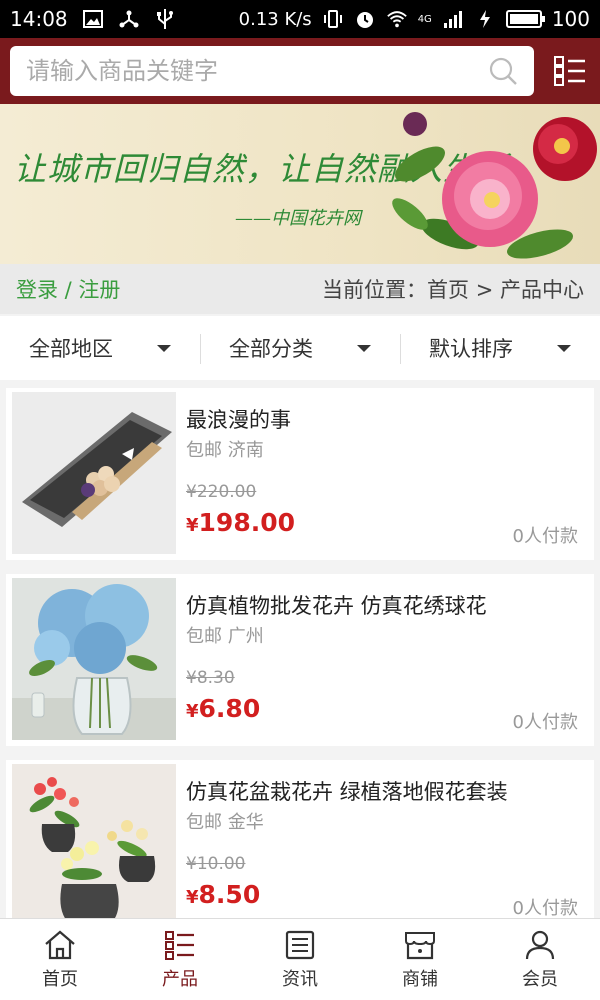 The width and height of the screenshot is (600, 1000). I want to click on filter-category-label: 全部分类, so click(271, 349).